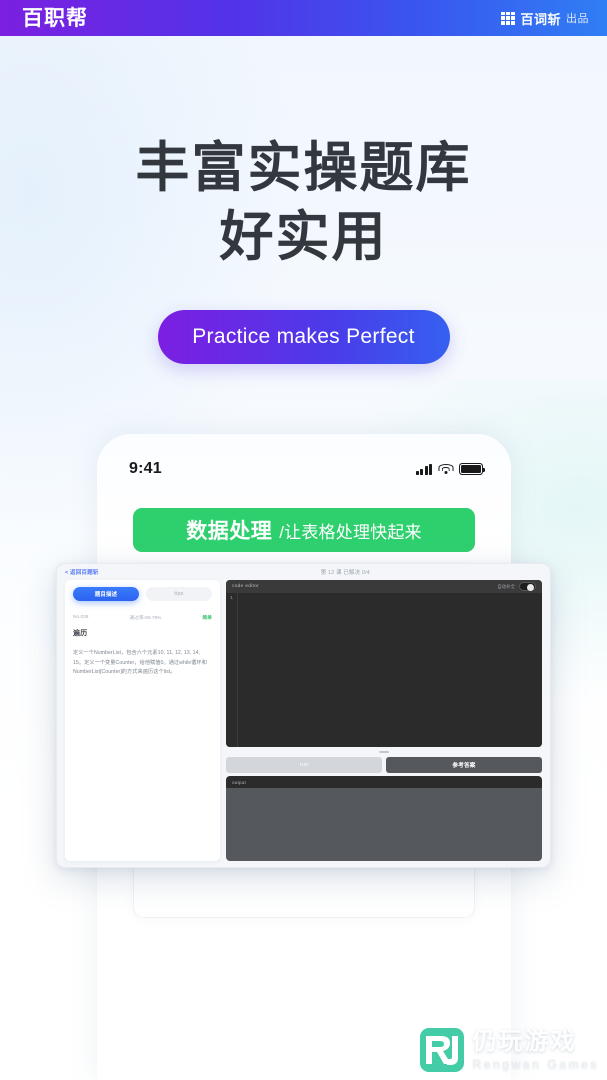  What do you see at coordinates (577, 19) in the screenshot?
I see `publisher-suffix: 出品` at bounding box center [577, 19].